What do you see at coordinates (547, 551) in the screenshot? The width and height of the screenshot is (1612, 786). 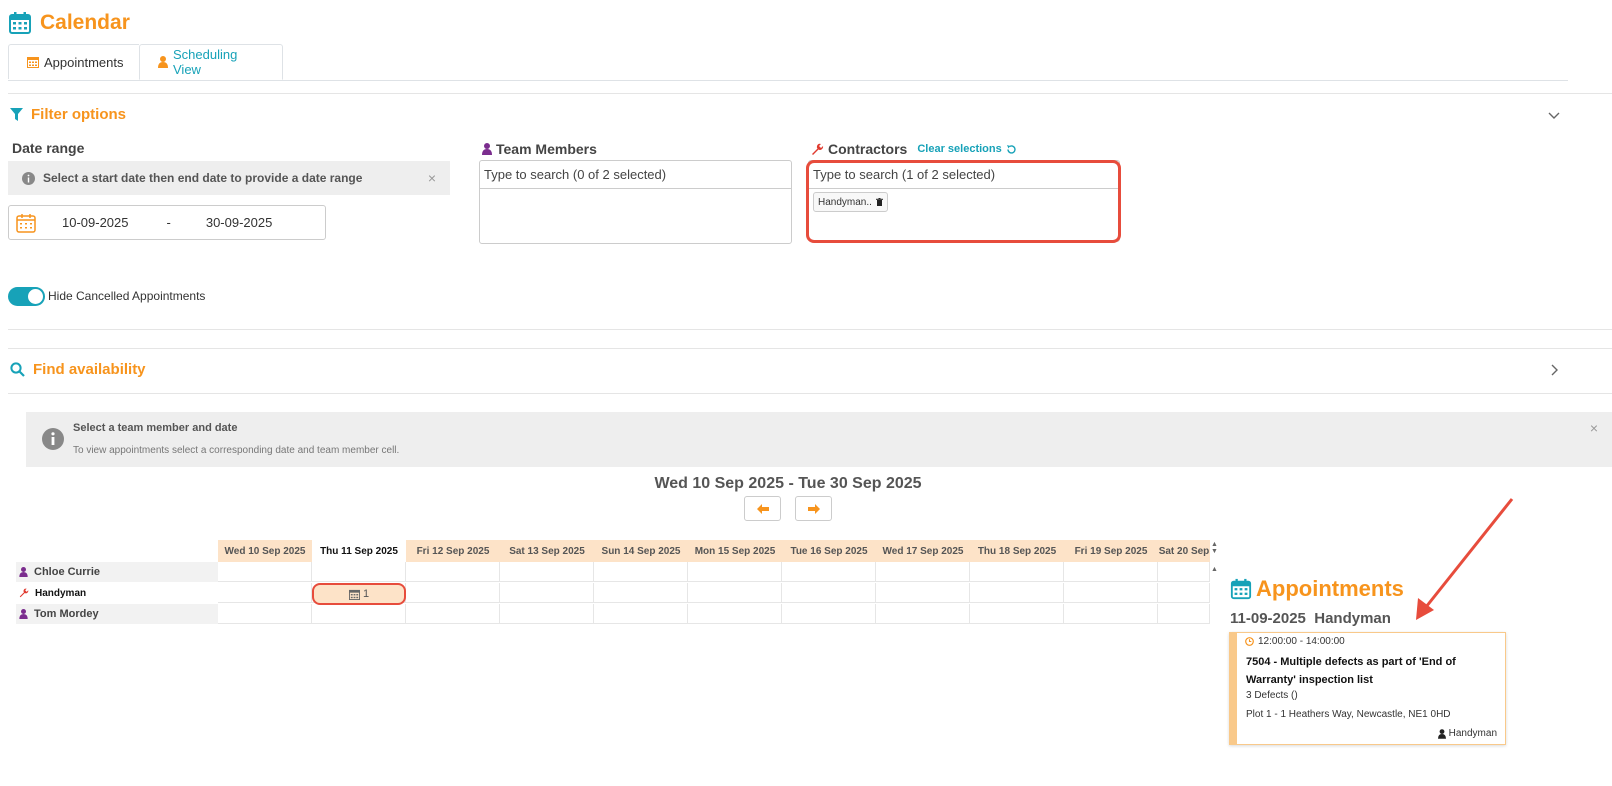 I see `column-header: Sat 13 Sep 2025` at bounding box center [547, 551].